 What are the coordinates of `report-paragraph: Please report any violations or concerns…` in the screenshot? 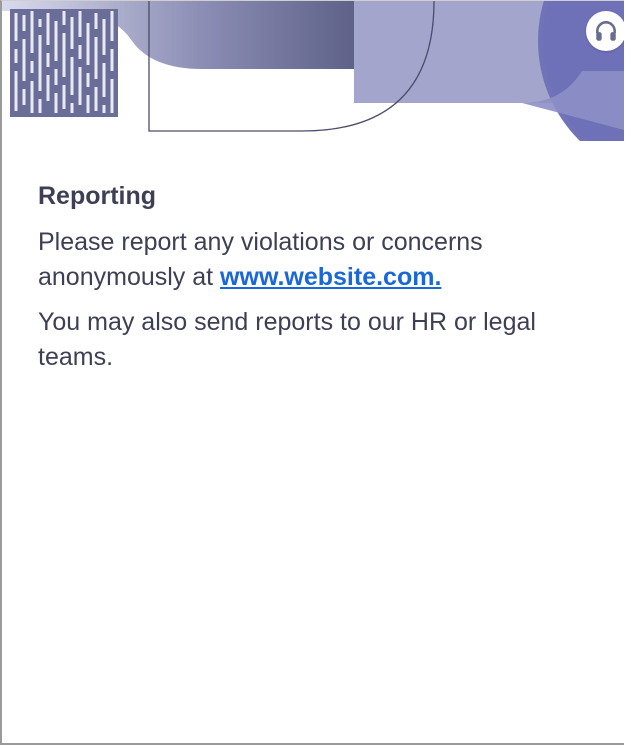 It's located at (318, 260).